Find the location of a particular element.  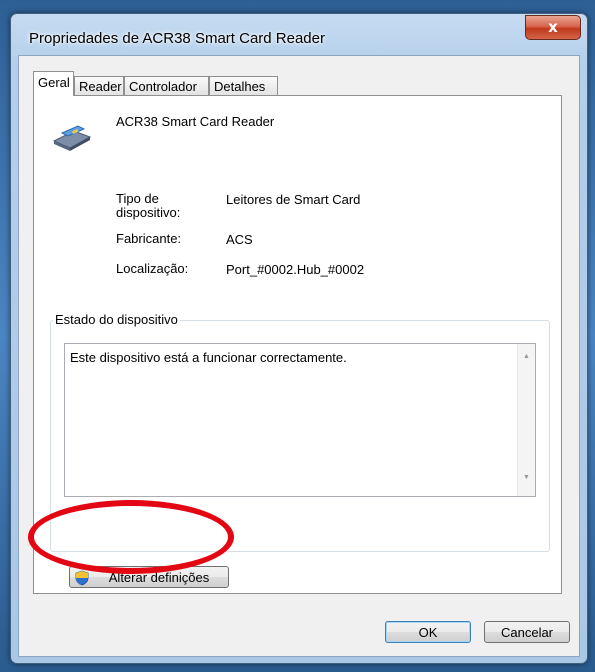

tab-reader: Reader is located at coordinates (99, 85).